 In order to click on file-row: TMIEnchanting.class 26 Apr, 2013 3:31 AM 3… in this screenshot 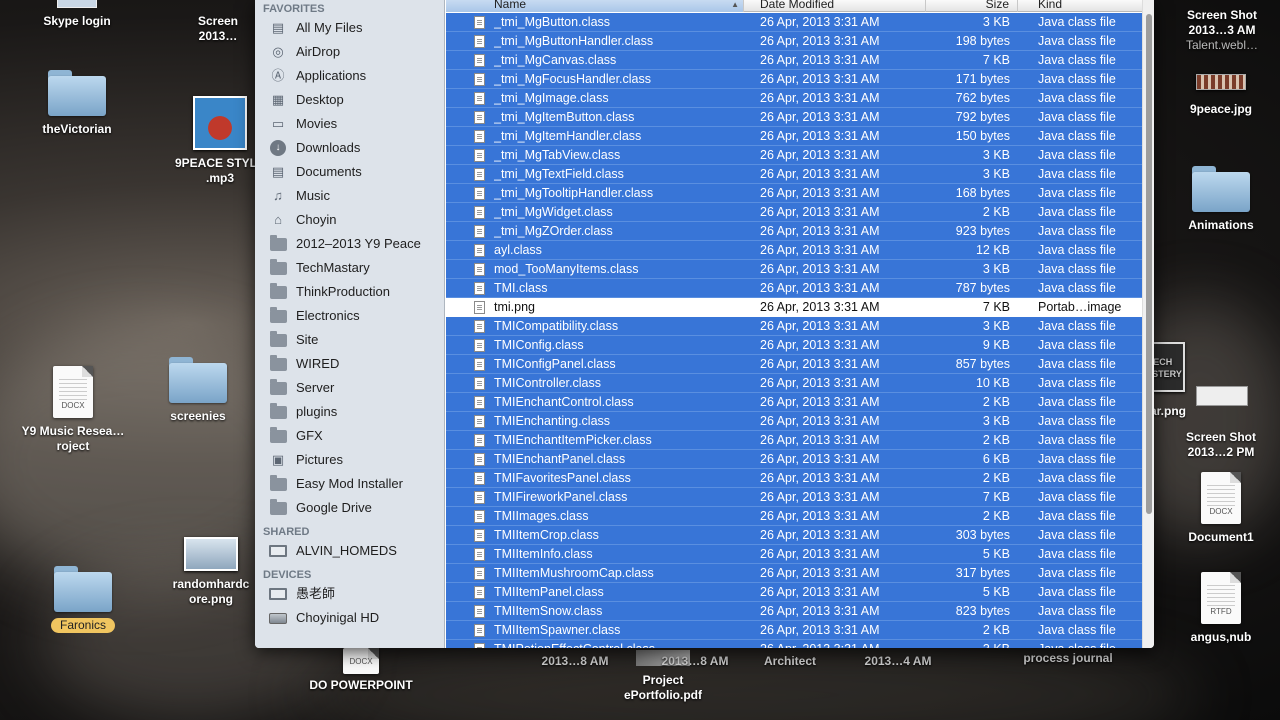, I will do `click(794, 421)`.